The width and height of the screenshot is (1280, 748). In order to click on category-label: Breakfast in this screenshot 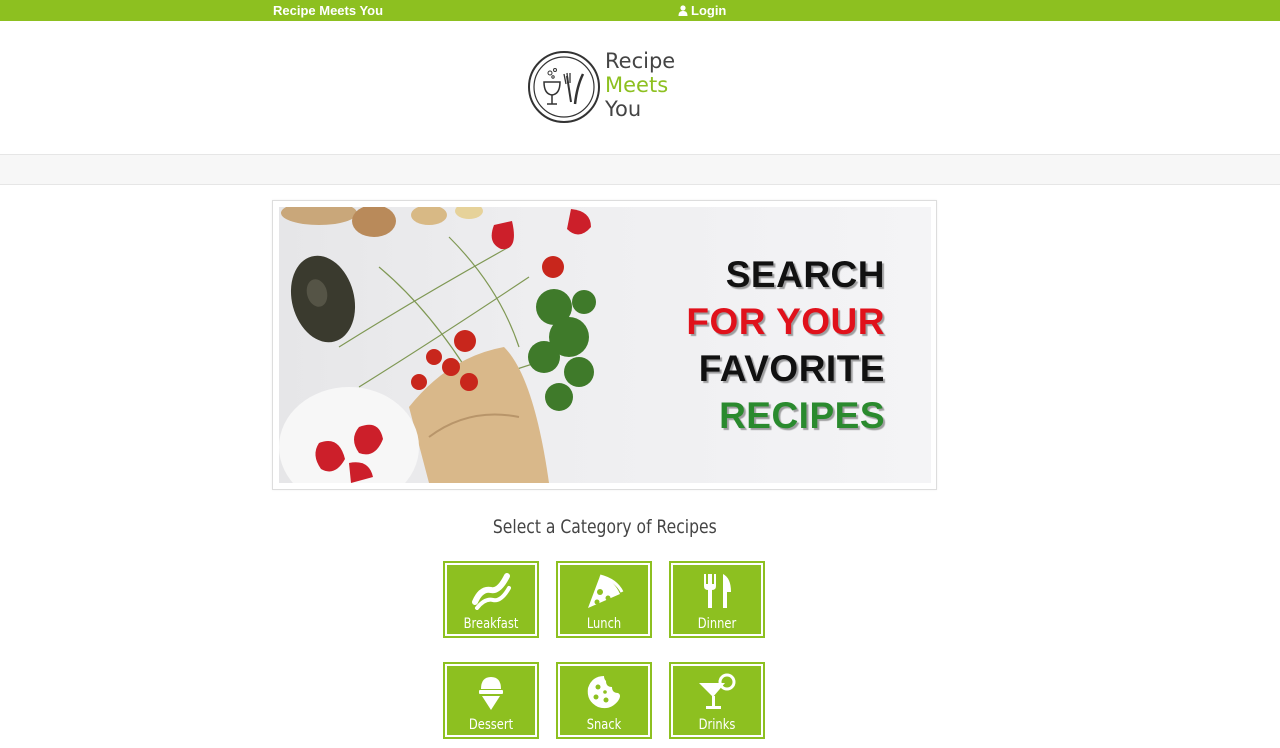, I will do `click(491, 624)`.